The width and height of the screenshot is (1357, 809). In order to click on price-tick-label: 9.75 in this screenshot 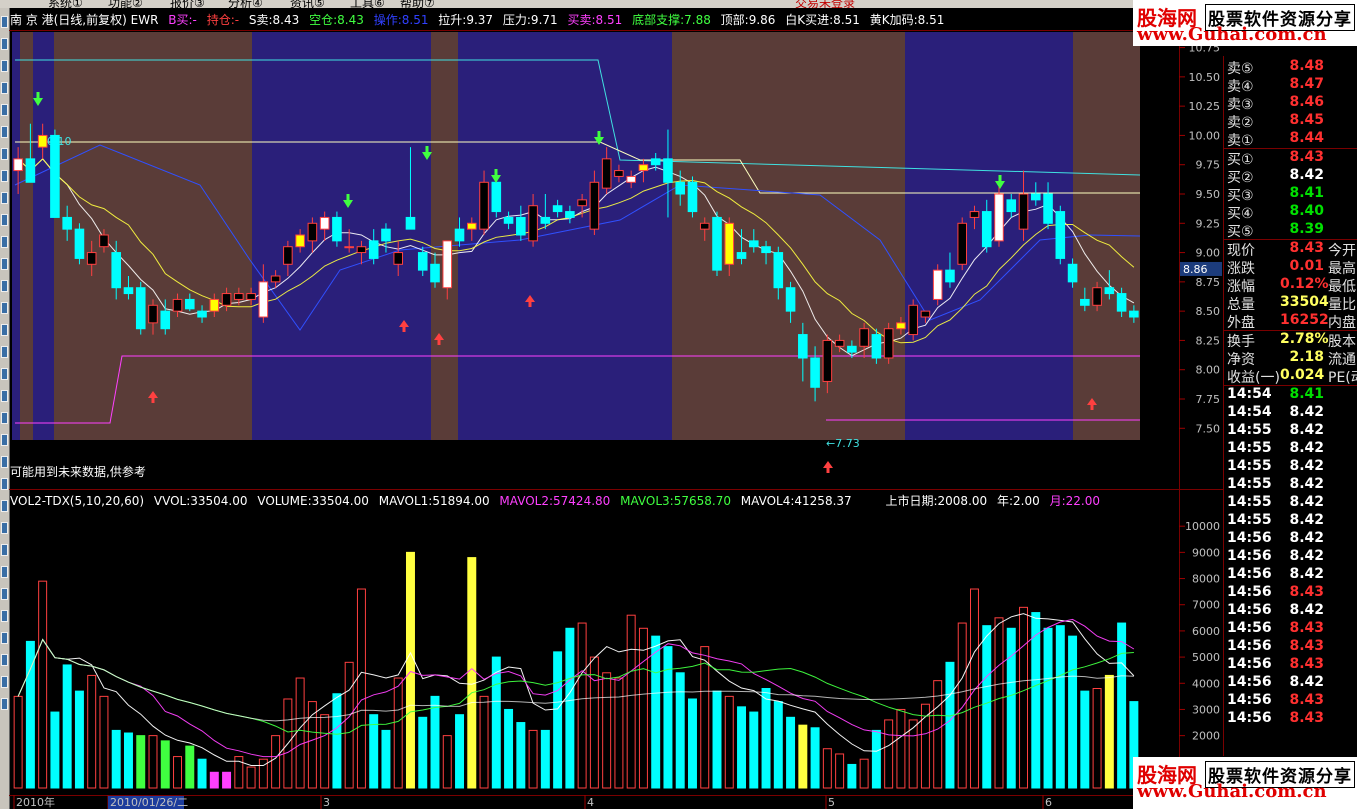, I will do `click(1208, 165)`.